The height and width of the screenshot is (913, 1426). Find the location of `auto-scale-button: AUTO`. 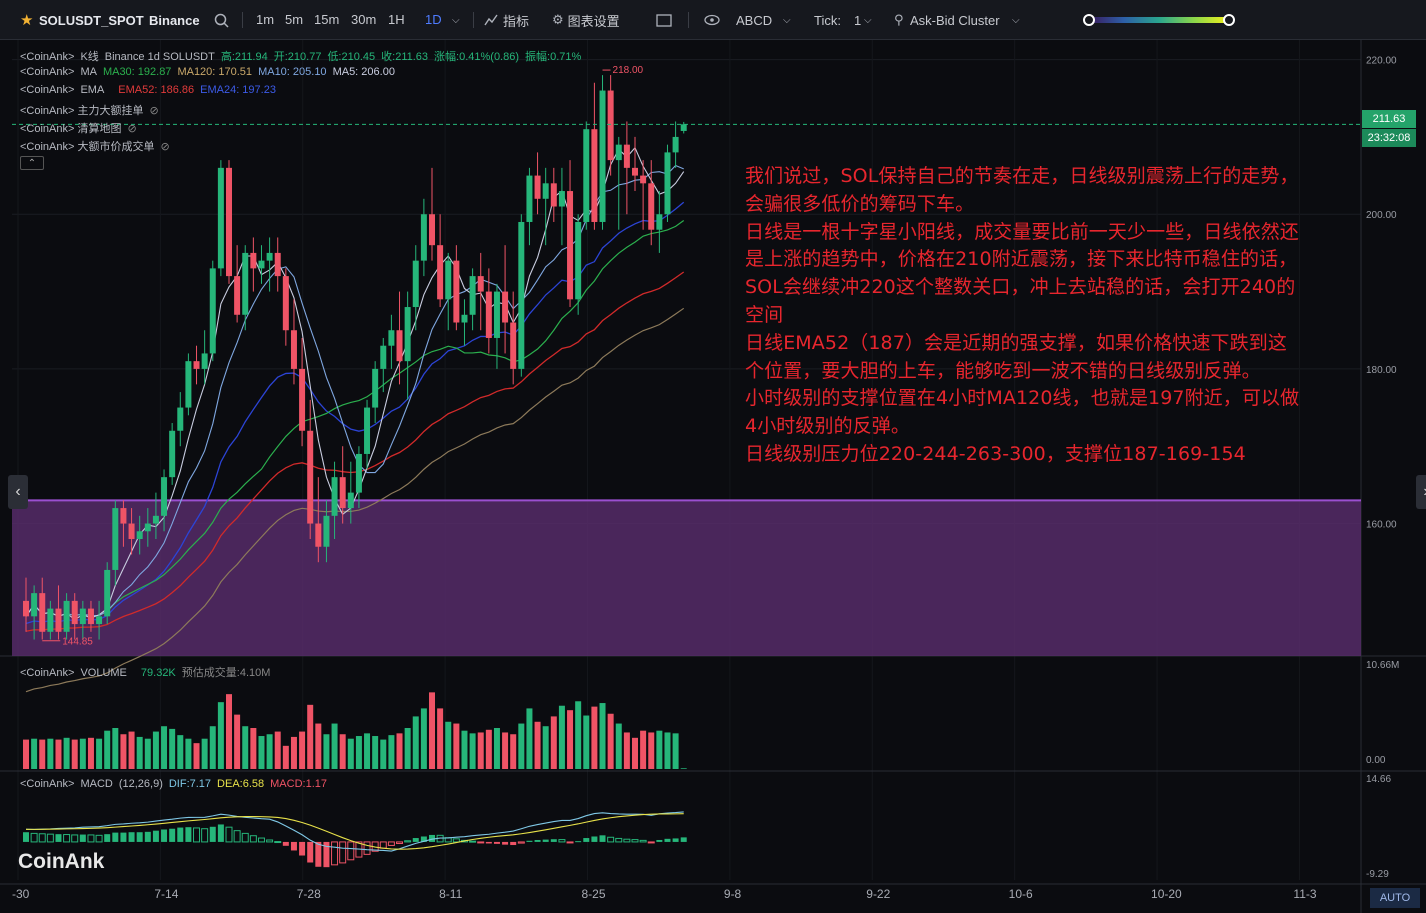

auto-scale-button: AUTO is located at coordinates (1395, 898).